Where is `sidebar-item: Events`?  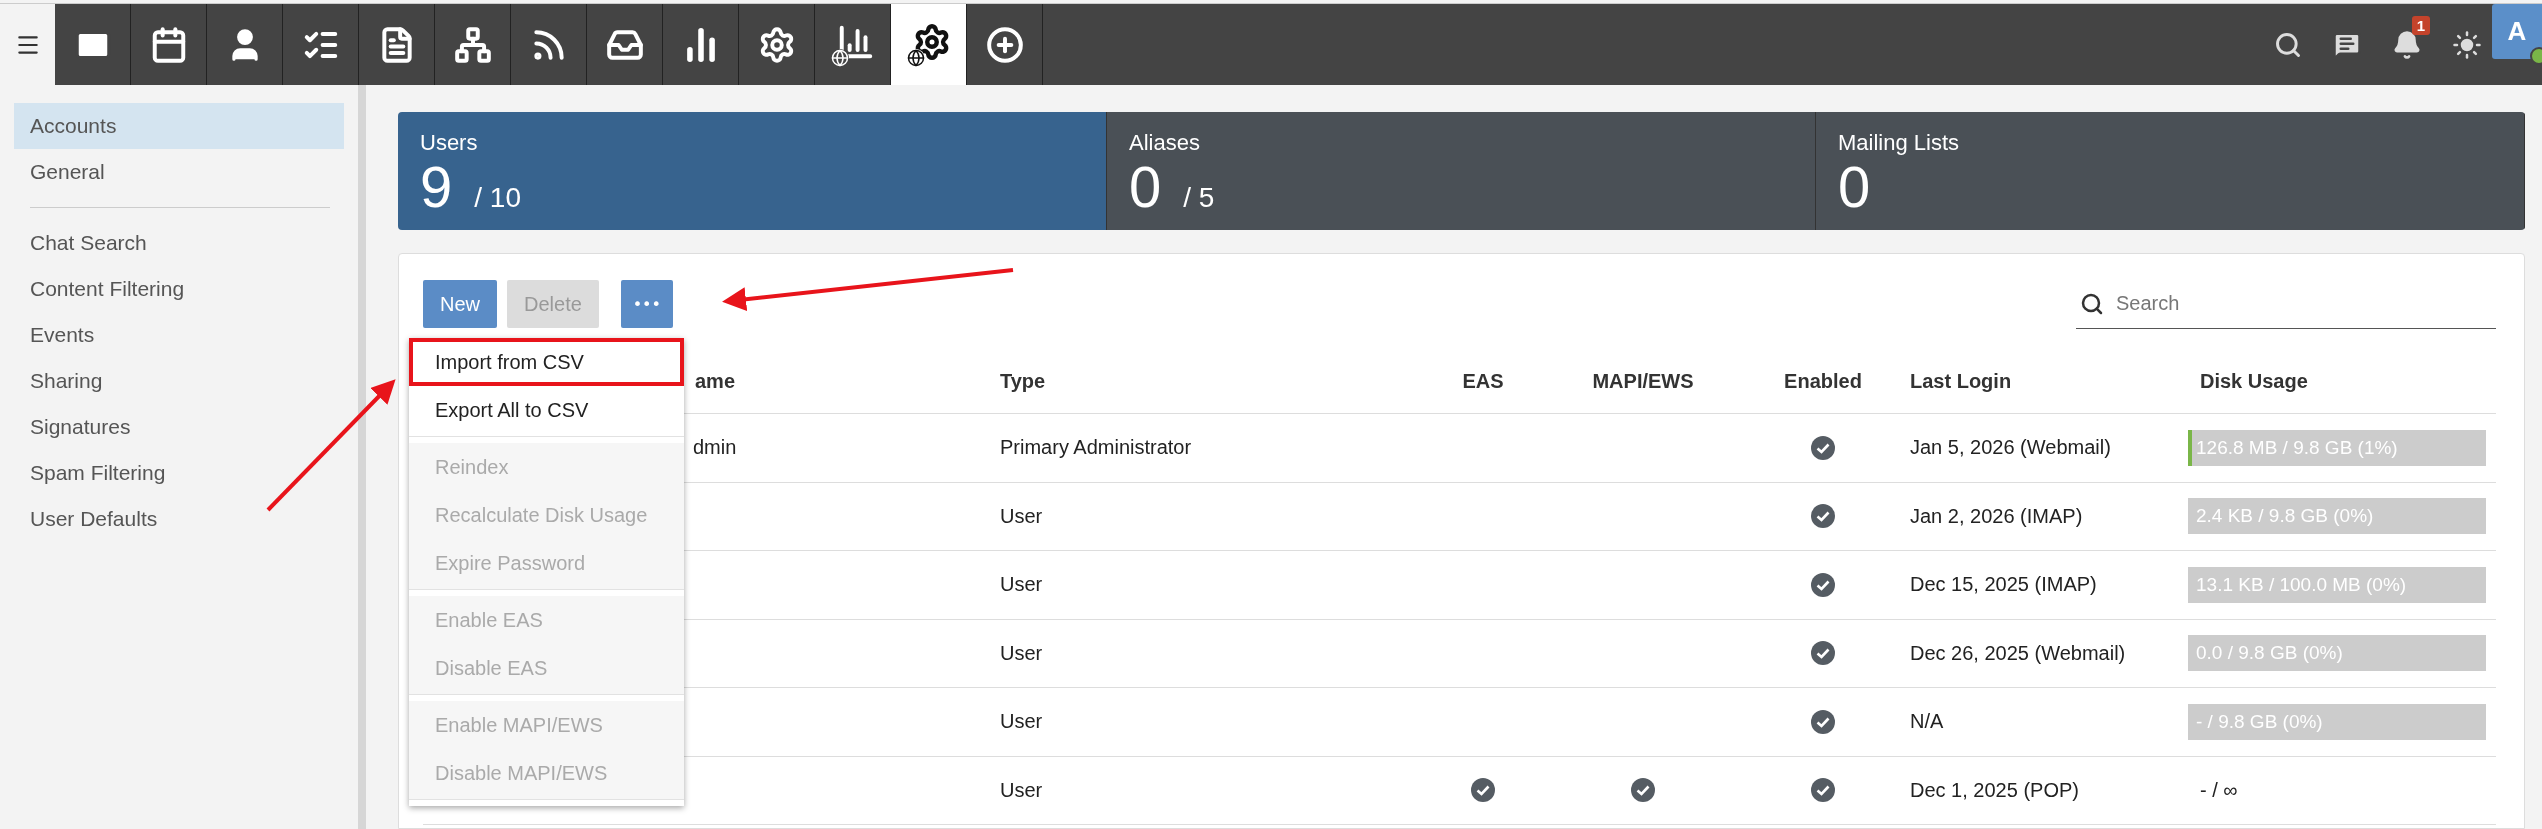 sidebar-item: Events is located at coordinates (179, 335).